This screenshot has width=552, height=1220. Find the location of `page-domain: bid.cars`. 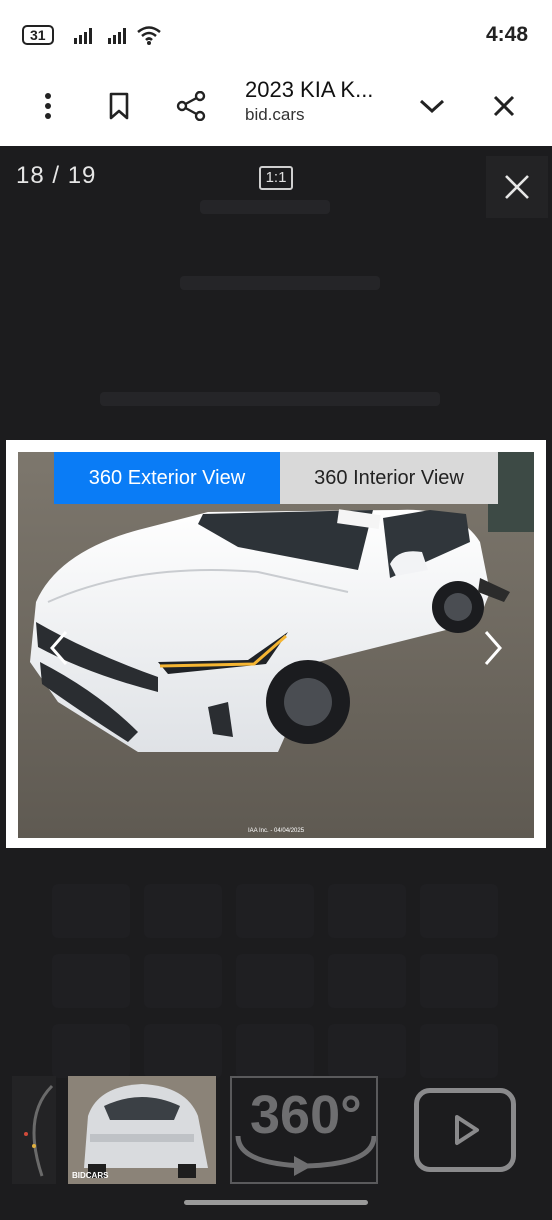

page-domain: bid.cars is located at coordinates (275, 114).